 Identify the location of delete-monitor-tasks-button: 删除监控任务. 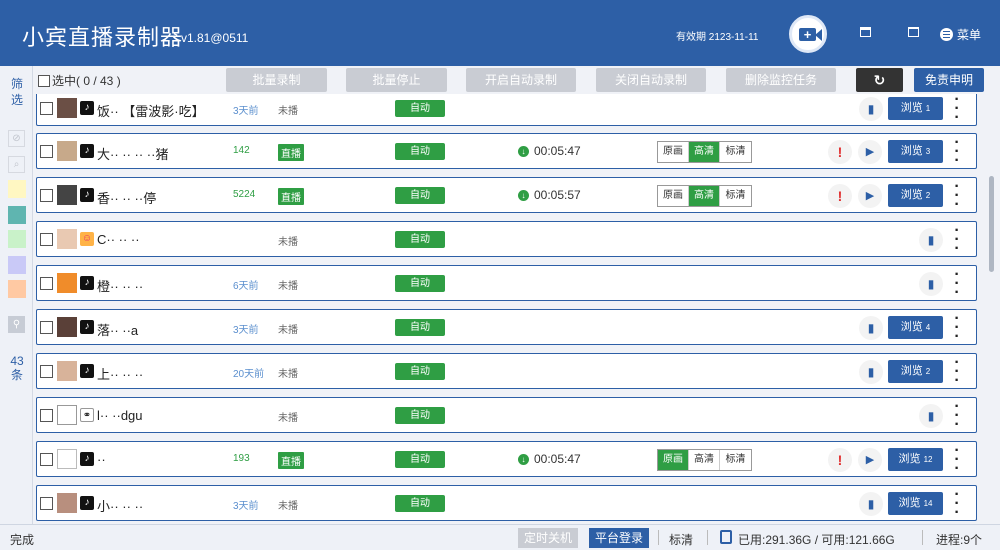
(781, 80).